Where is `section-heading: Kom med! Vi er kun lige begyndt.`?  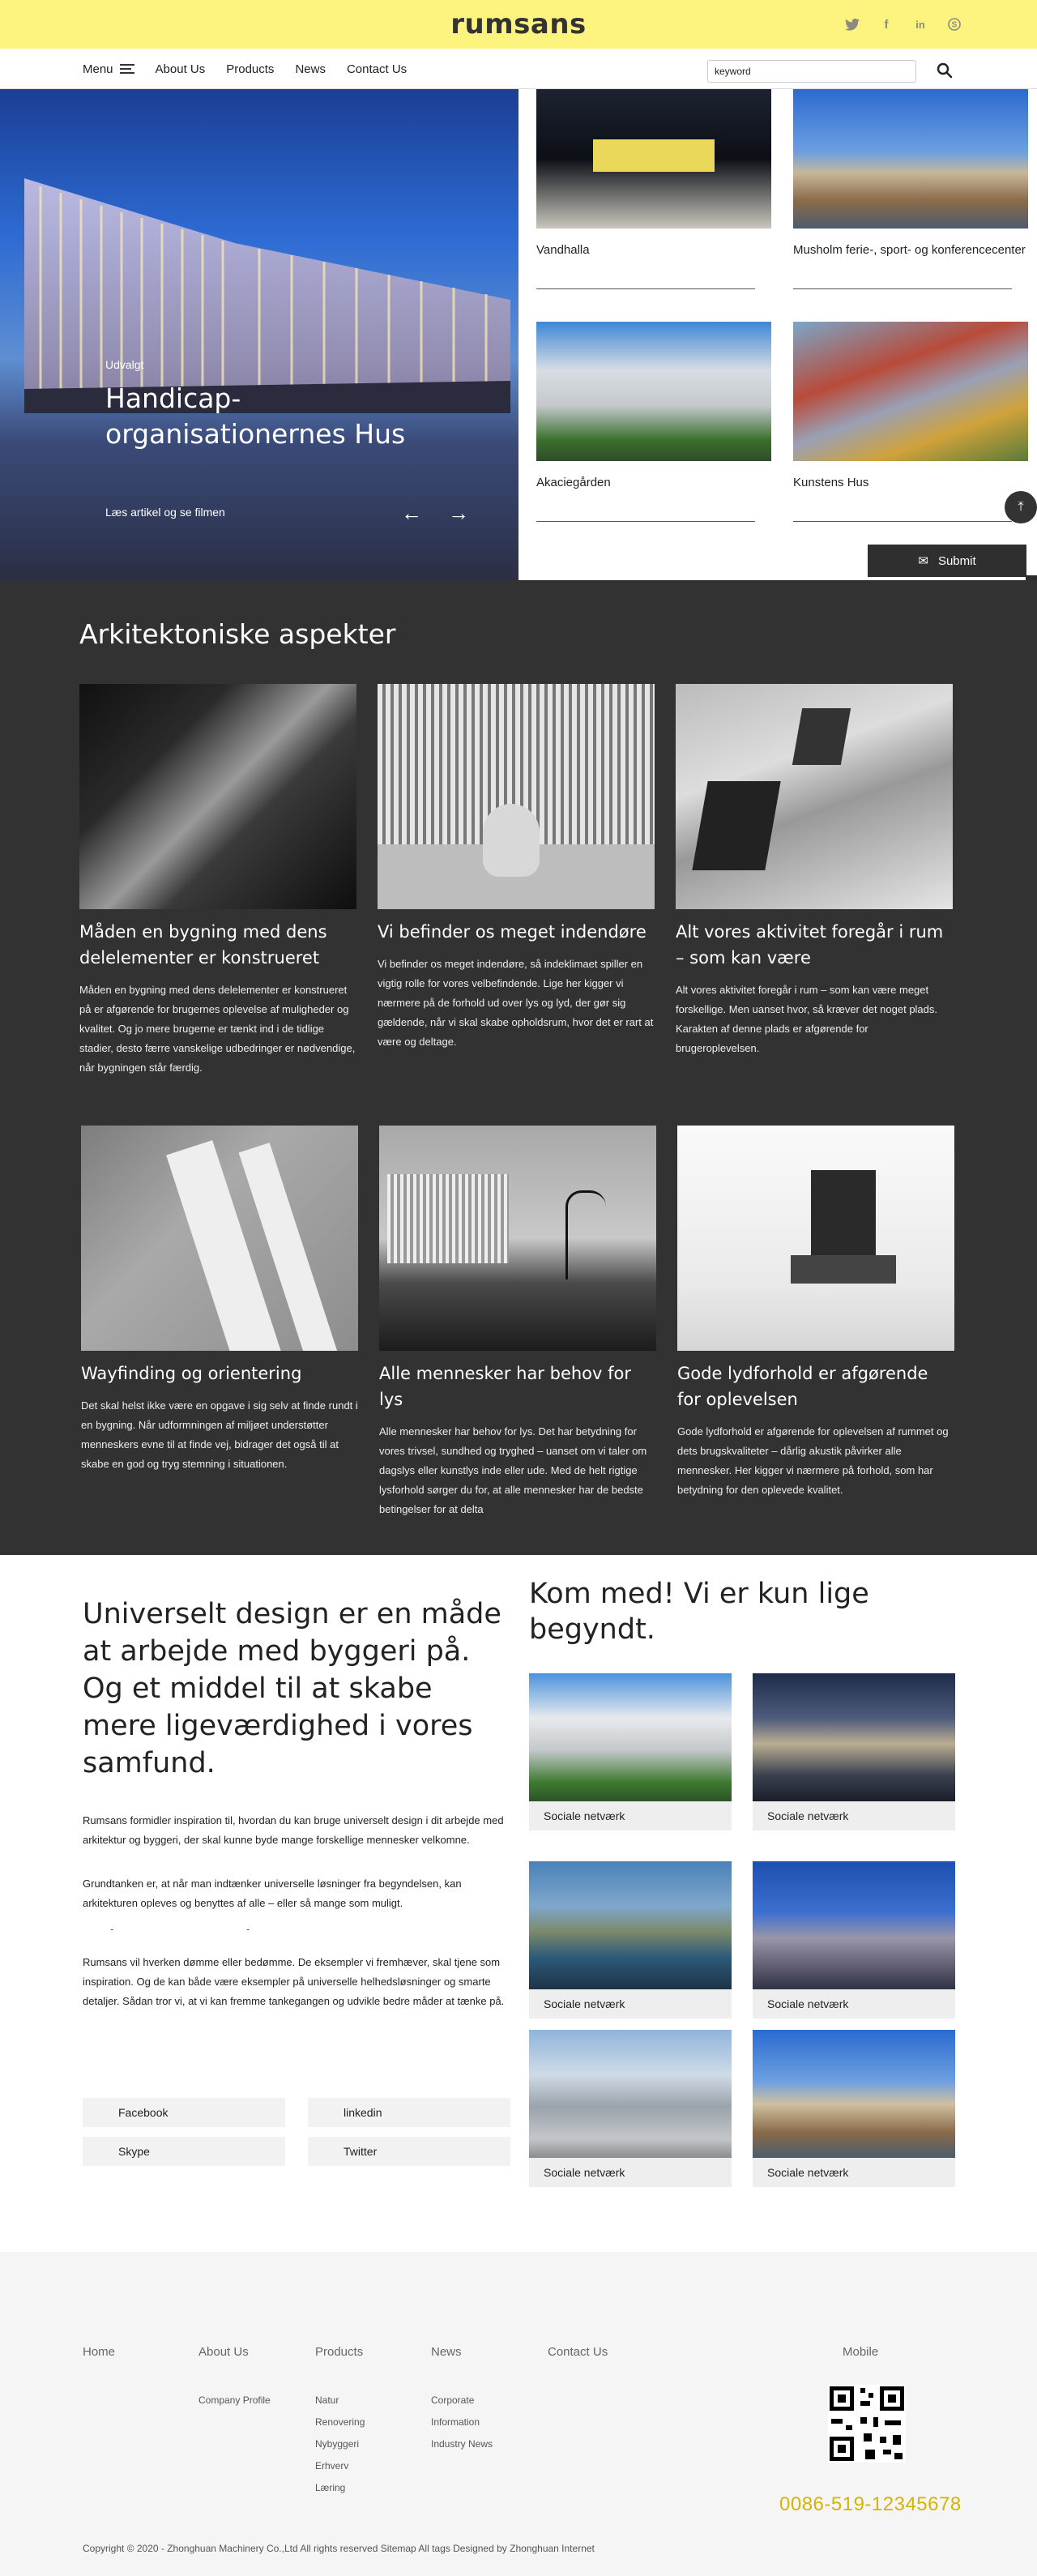 section-heading: Kom med! Vi er kun lige begyndt. is located at coordinates (699, 1612).